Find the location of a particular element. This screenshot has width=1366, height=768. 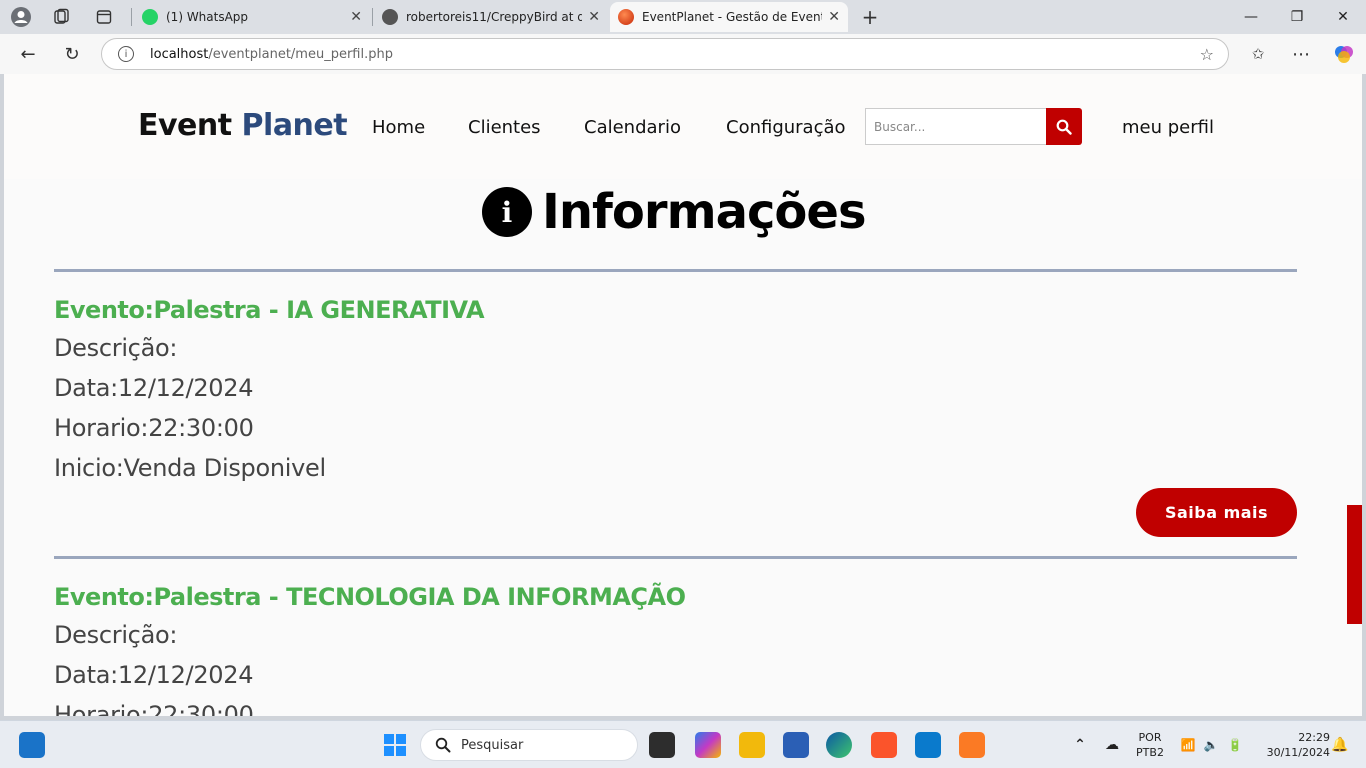

favorites-icon: ✩ is located at coordinates (1258, 54).